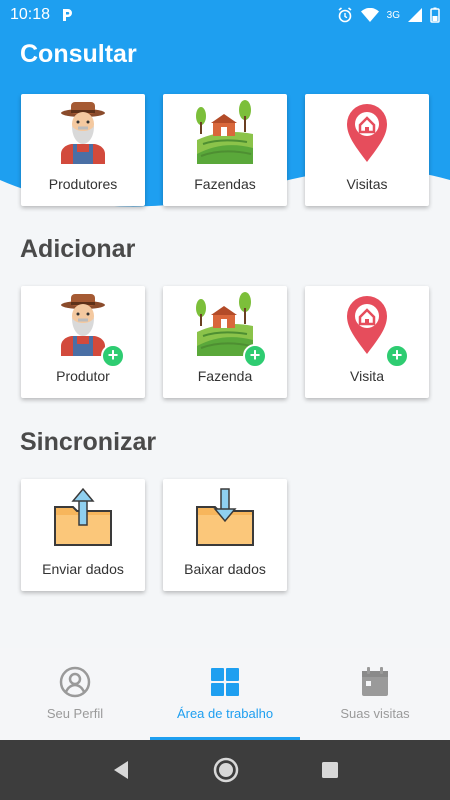 Image resolution: width=450 pixels, height=800 pixels. What do you see at coordinates (367, 376) in the screenshot?
I see `card-label: Visita` at bounding box center [367, 376].